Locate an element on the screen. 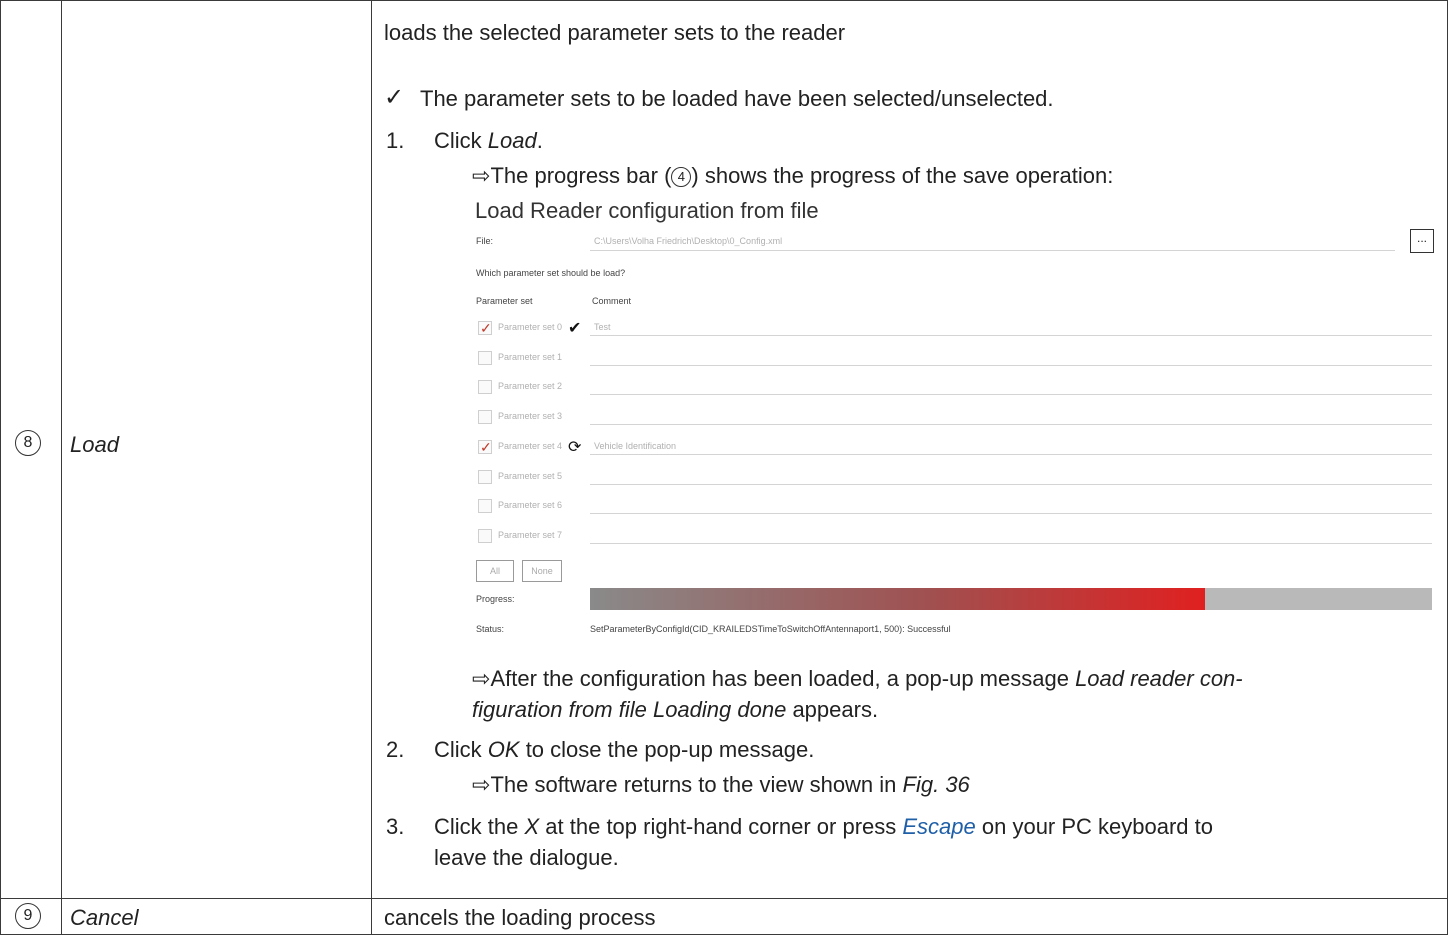 The image size is (1448, 935). comment-value: Vehicle Identification is located at coordinates (635, 445).